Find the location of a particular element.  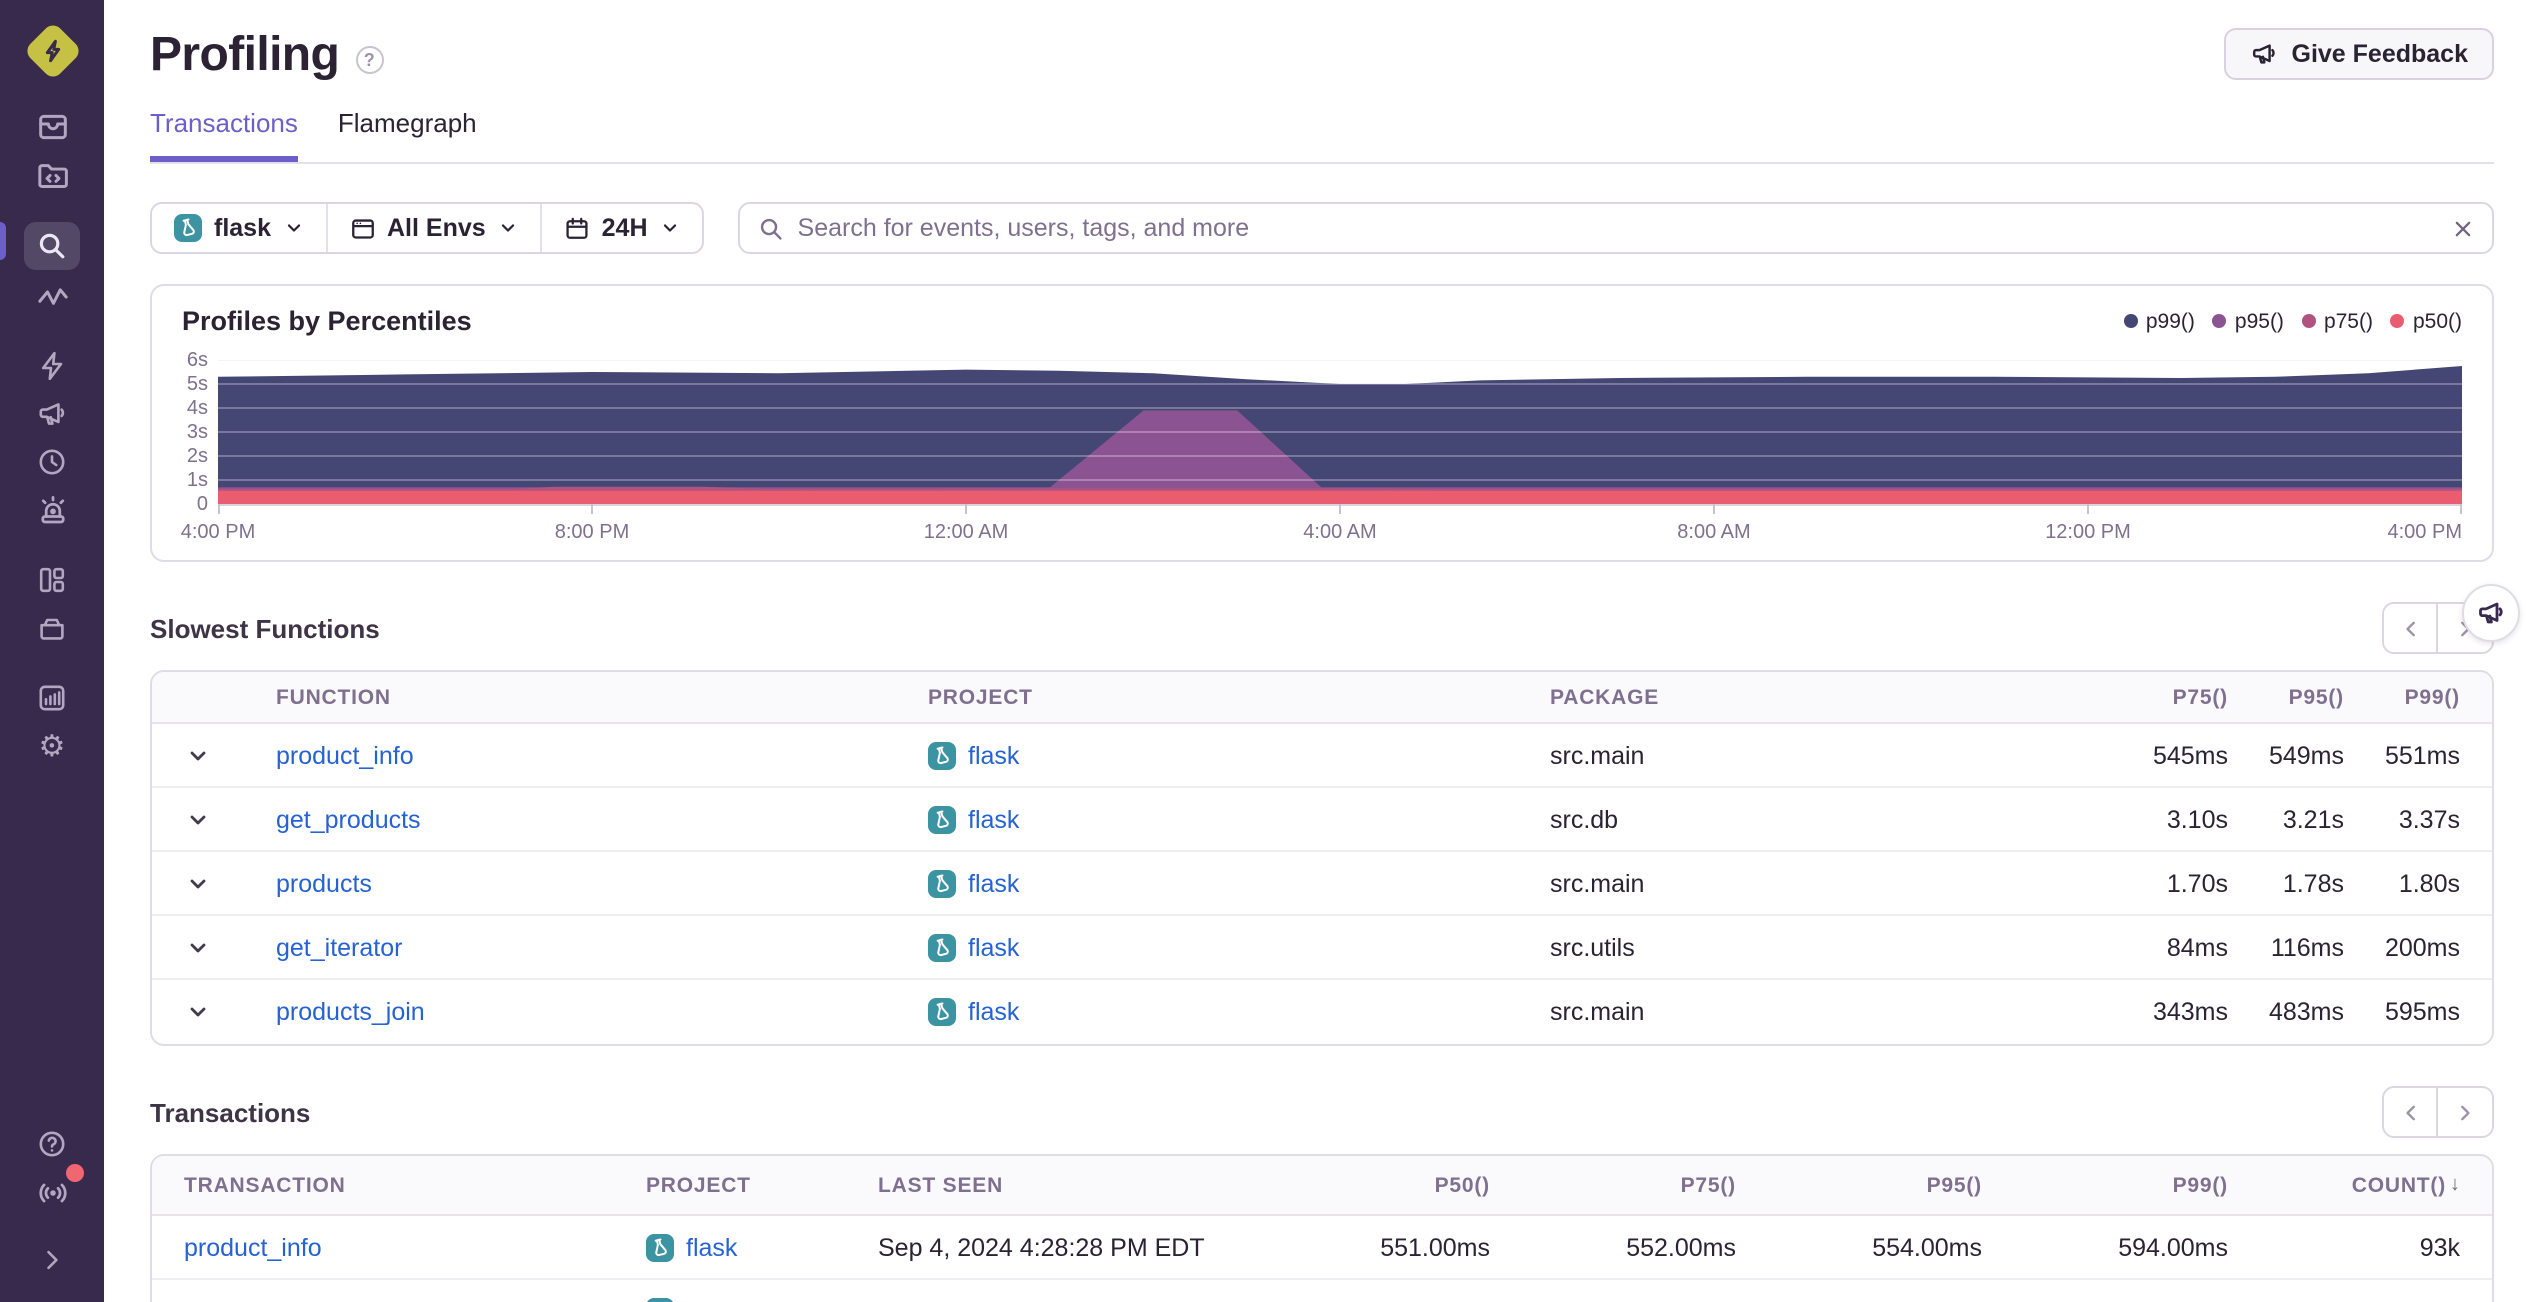

caret-column-header is located at coordinates (198, 697).